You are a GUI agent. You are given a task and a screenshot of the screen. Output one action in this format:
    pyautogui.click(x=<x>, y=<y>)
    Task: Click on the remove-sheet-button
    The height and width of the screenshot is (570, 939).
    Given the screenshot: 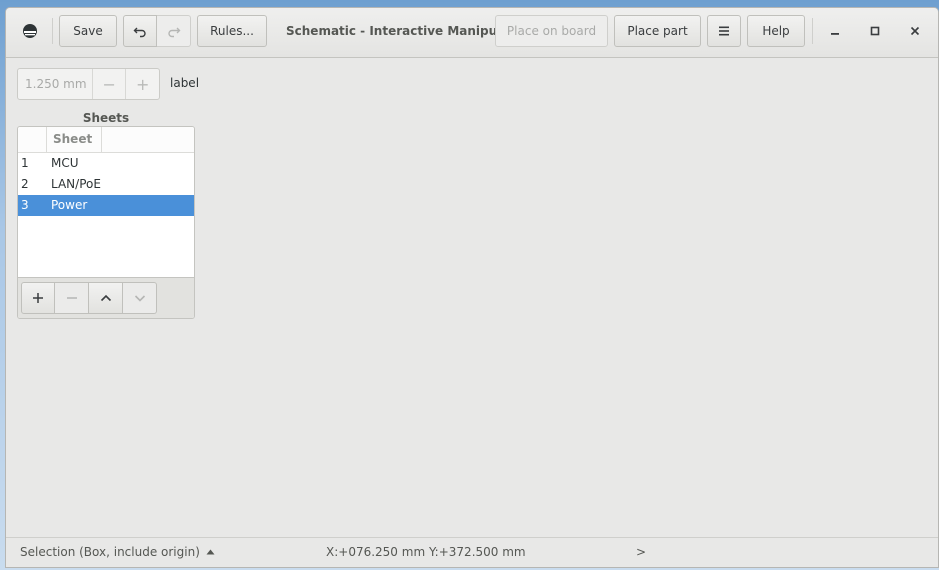 What is the action you would take?
    pyautogui.click(x=72, y=298)
    